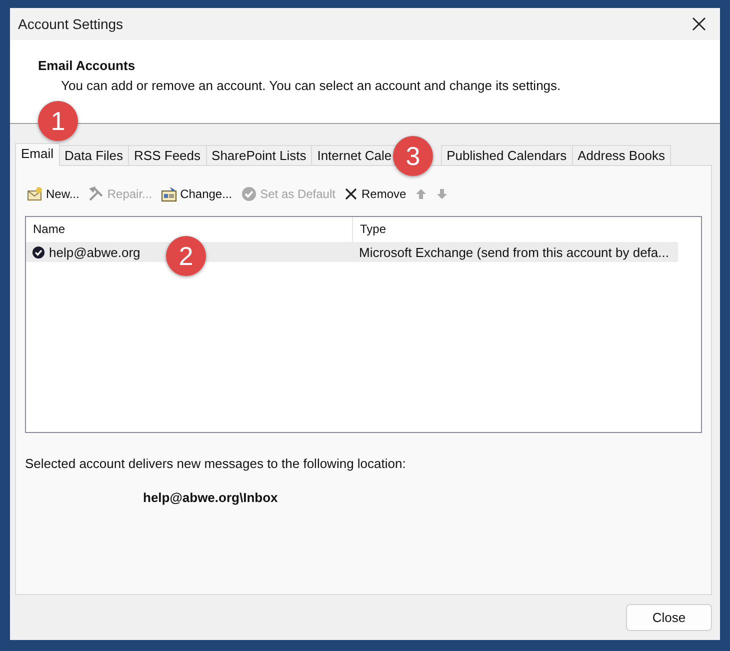 The height and width of the screenshot is (651, 730). What do you see at coordinates (699, 24) in the screenshot?
I see `close-icon` at bounding box center [699, 24].